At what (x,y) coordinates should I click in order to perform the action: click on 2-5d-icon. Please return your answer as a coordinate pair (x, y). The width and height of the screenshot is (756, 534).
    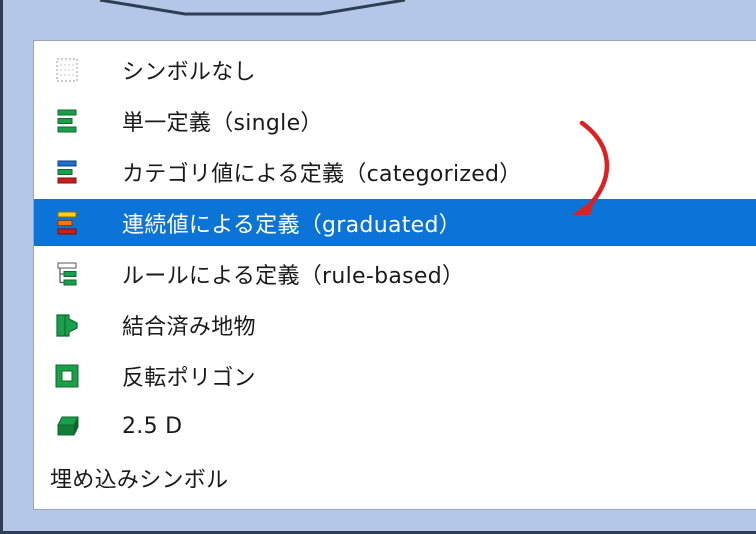
    Looking at the image, I should click on (68, 425).